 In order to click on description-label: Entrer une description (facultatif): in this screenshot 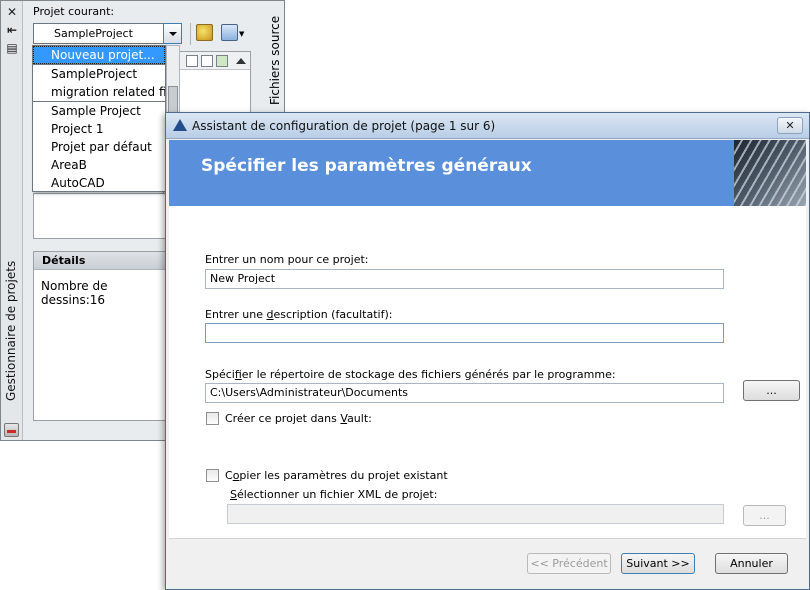, I will do `click(299, 314)`.